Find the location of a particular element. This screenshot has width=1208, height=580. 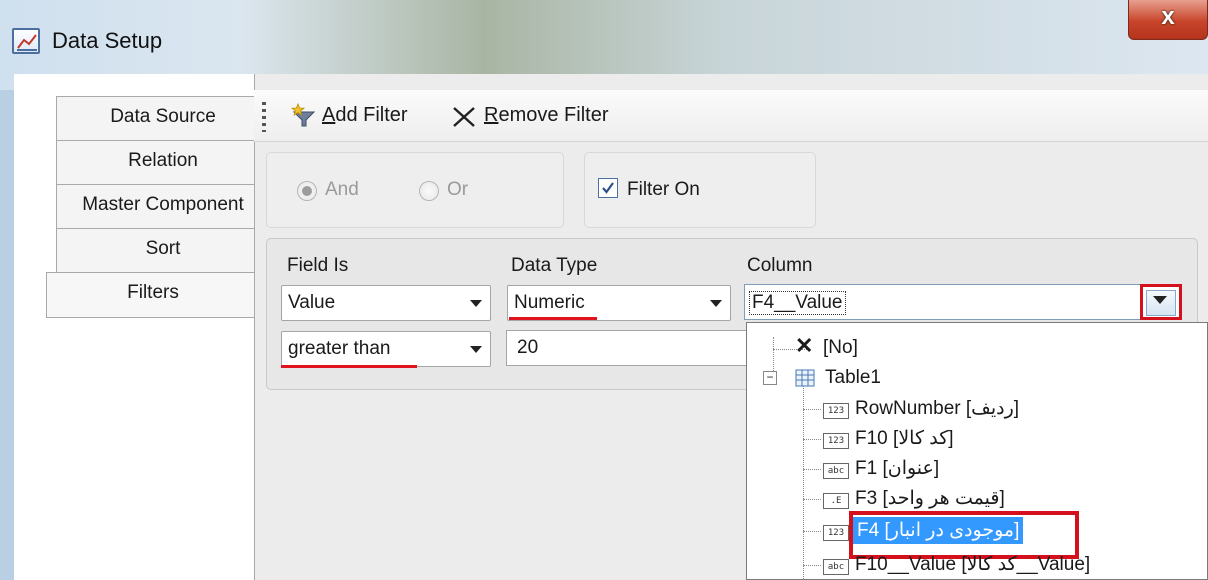

condition-value: greater than is located at coordinates (339, 348).